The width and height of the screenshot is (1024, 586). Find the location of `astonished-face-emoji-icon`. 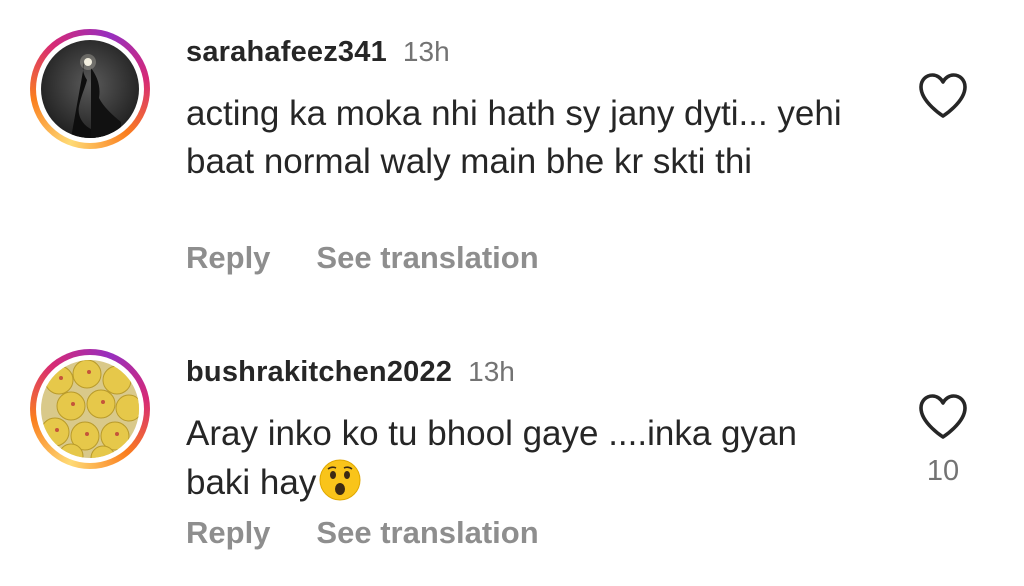

astonished-face-emoji-icon is located at coordinates (340, 480).